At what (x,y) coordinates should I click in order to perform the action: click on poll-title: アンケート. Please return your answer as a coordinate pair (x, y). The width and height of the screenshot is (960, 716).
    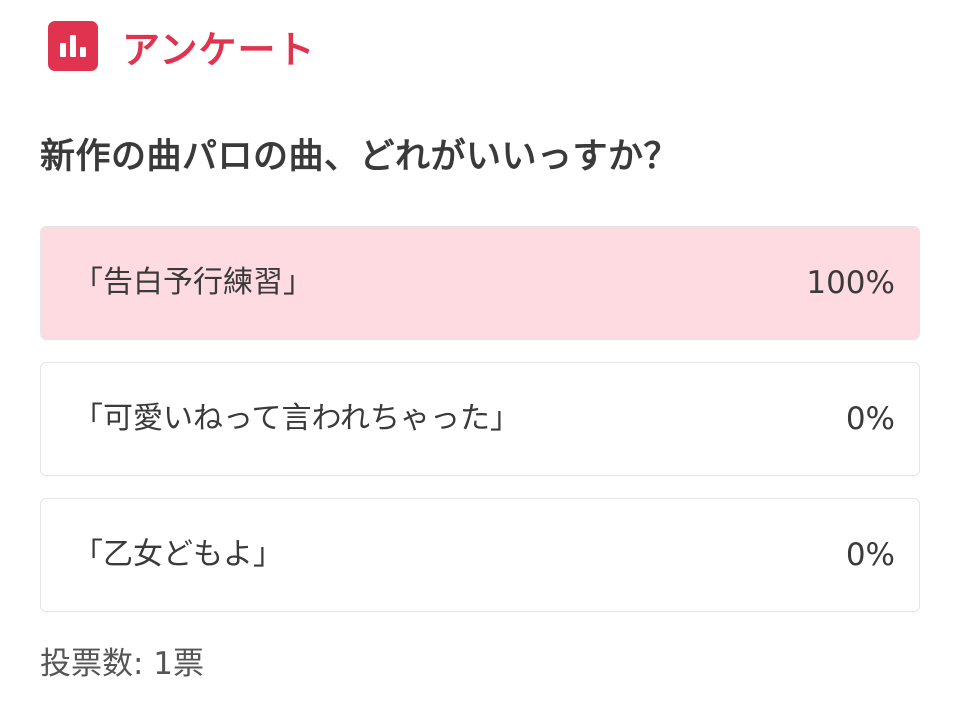
    Looking at the image, I should click on (219, 49).